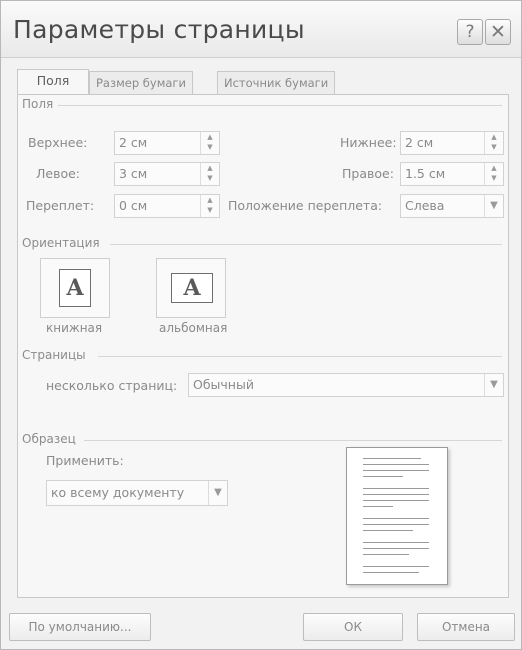 This screenshot has width=522, height=650. I want to click on apply-to-label: Применить:, so click(85, 460).